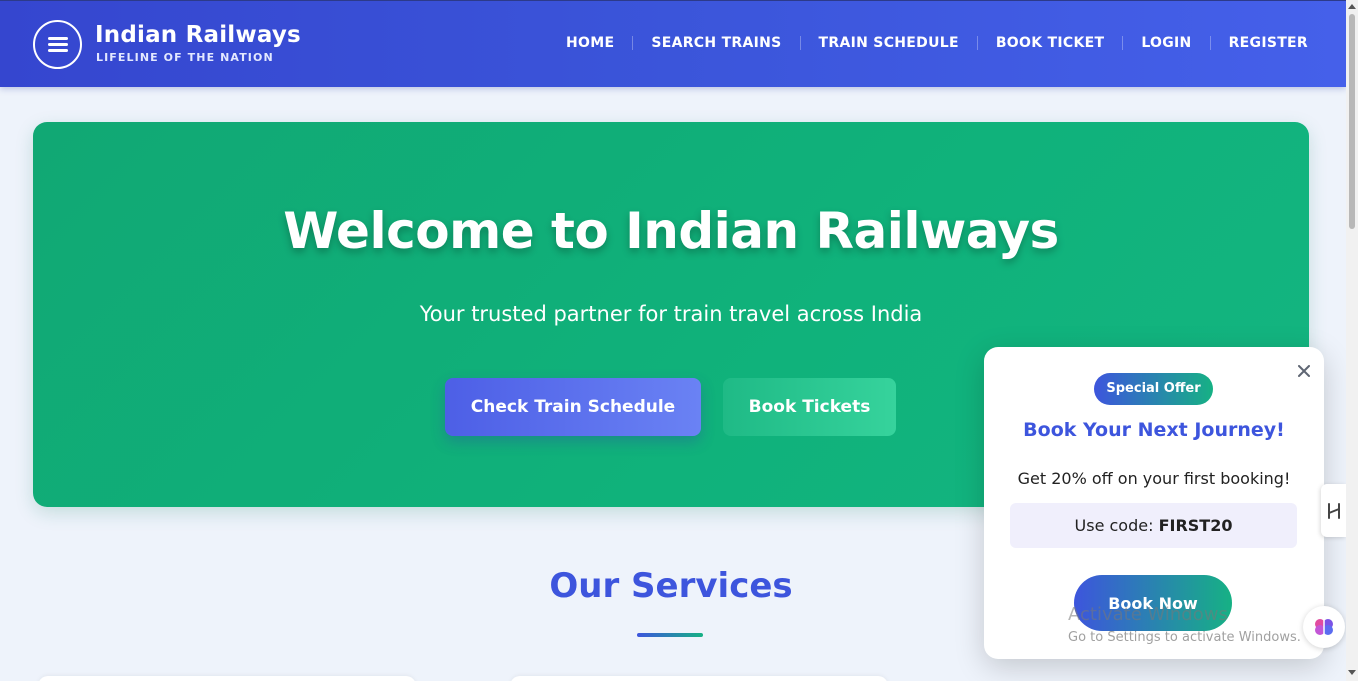 The height and width of the screenshot is (681, 1358). What do you see at coordinates (1352, 672) in the screenshot?
I see `scroll-down-arrow-icon` at bounding box center [1352, 672].